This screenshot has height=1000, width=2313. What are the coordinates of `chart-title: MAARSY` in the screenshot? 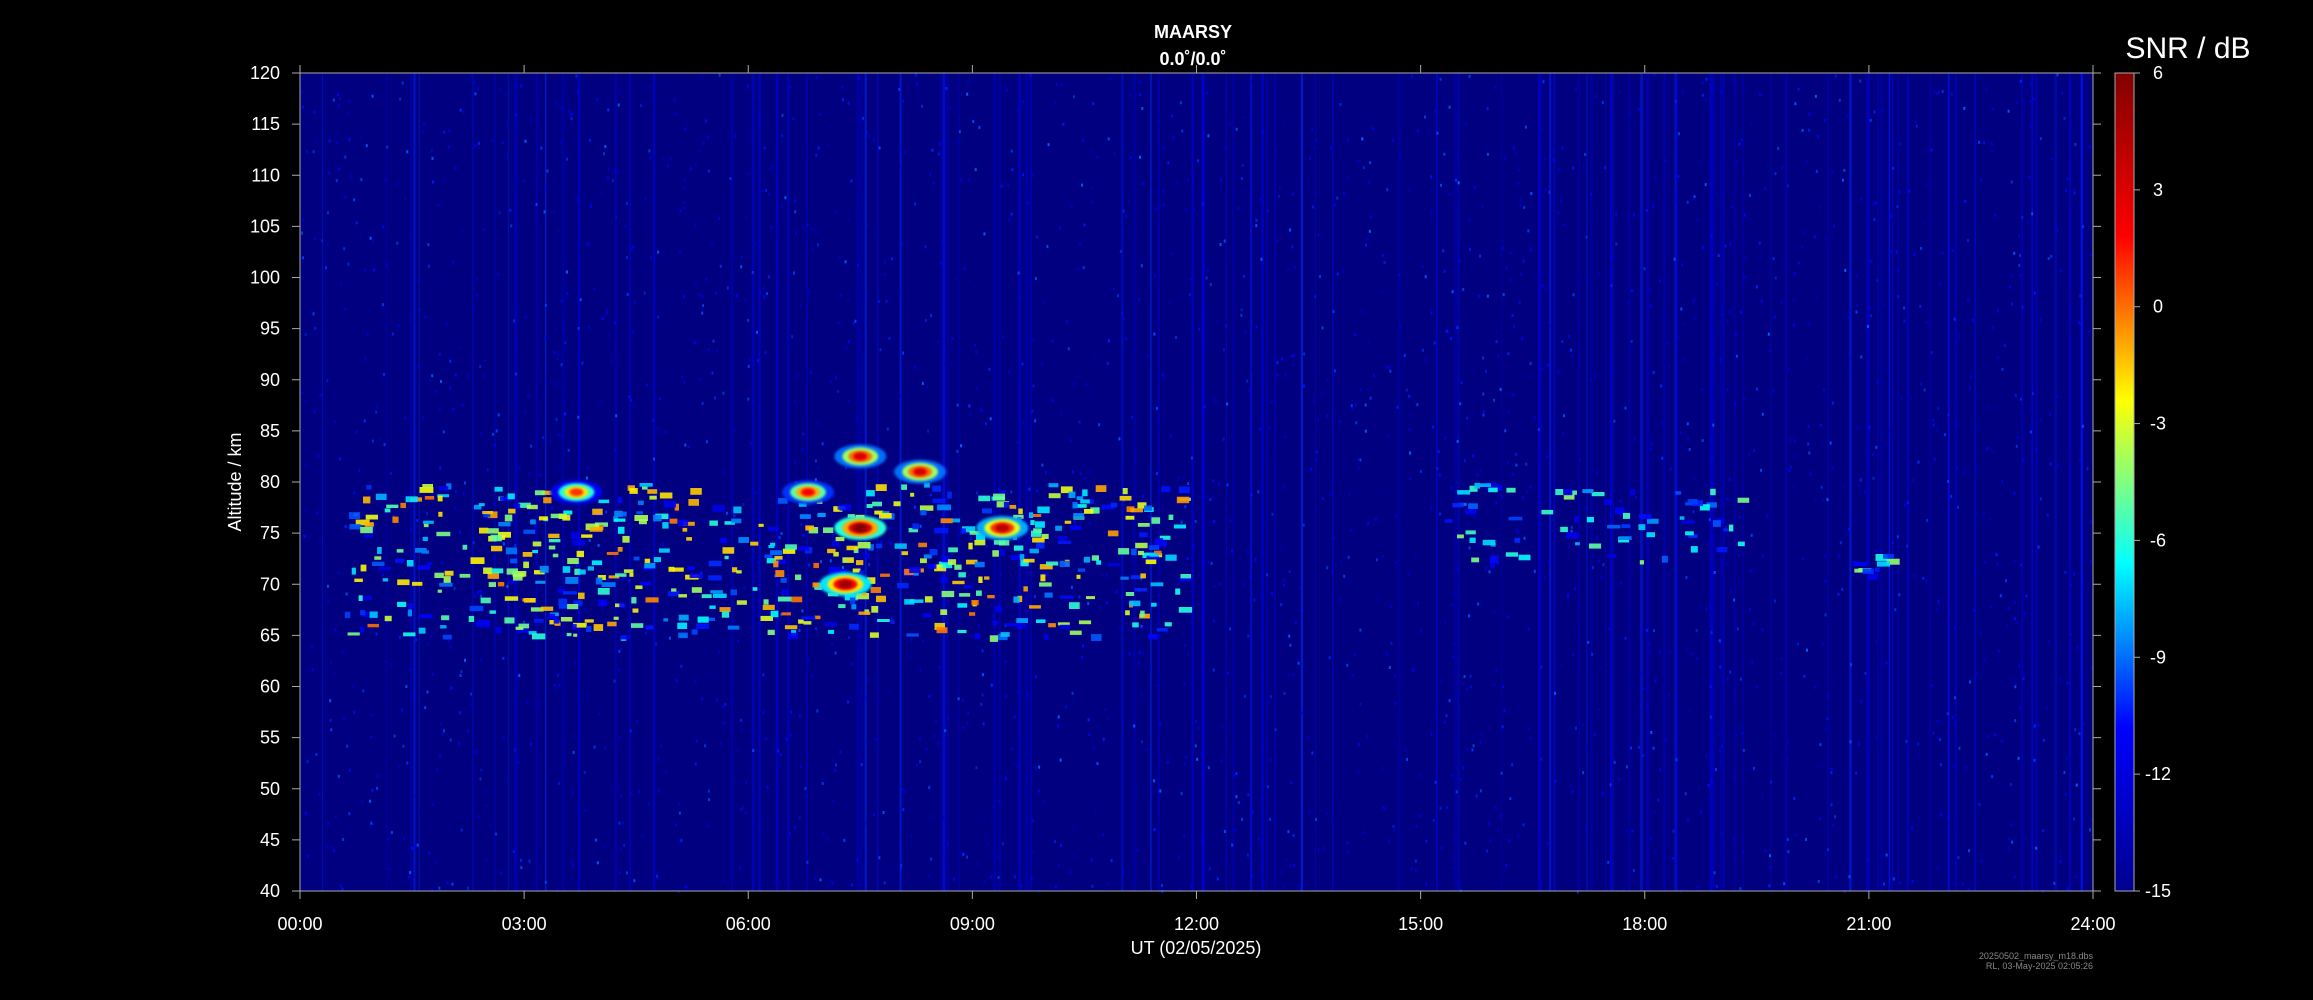 It's located at (1193, 32).